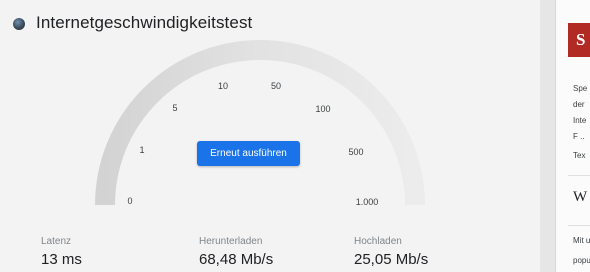  Describe the element at coordinates (580, 197) in the screenshot. I see `wikipedia-logo-icon: W` at that location.